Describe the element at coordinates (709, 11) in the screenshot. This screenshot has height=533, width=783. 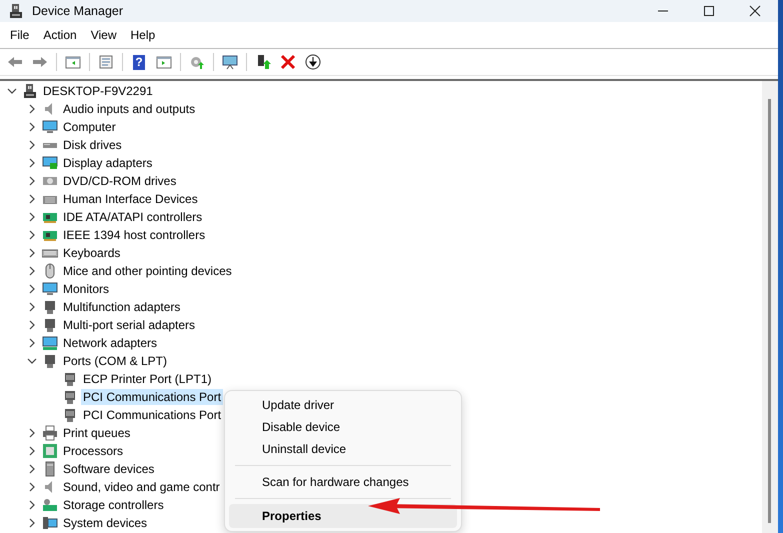
I see `maximize-icon` at that location.